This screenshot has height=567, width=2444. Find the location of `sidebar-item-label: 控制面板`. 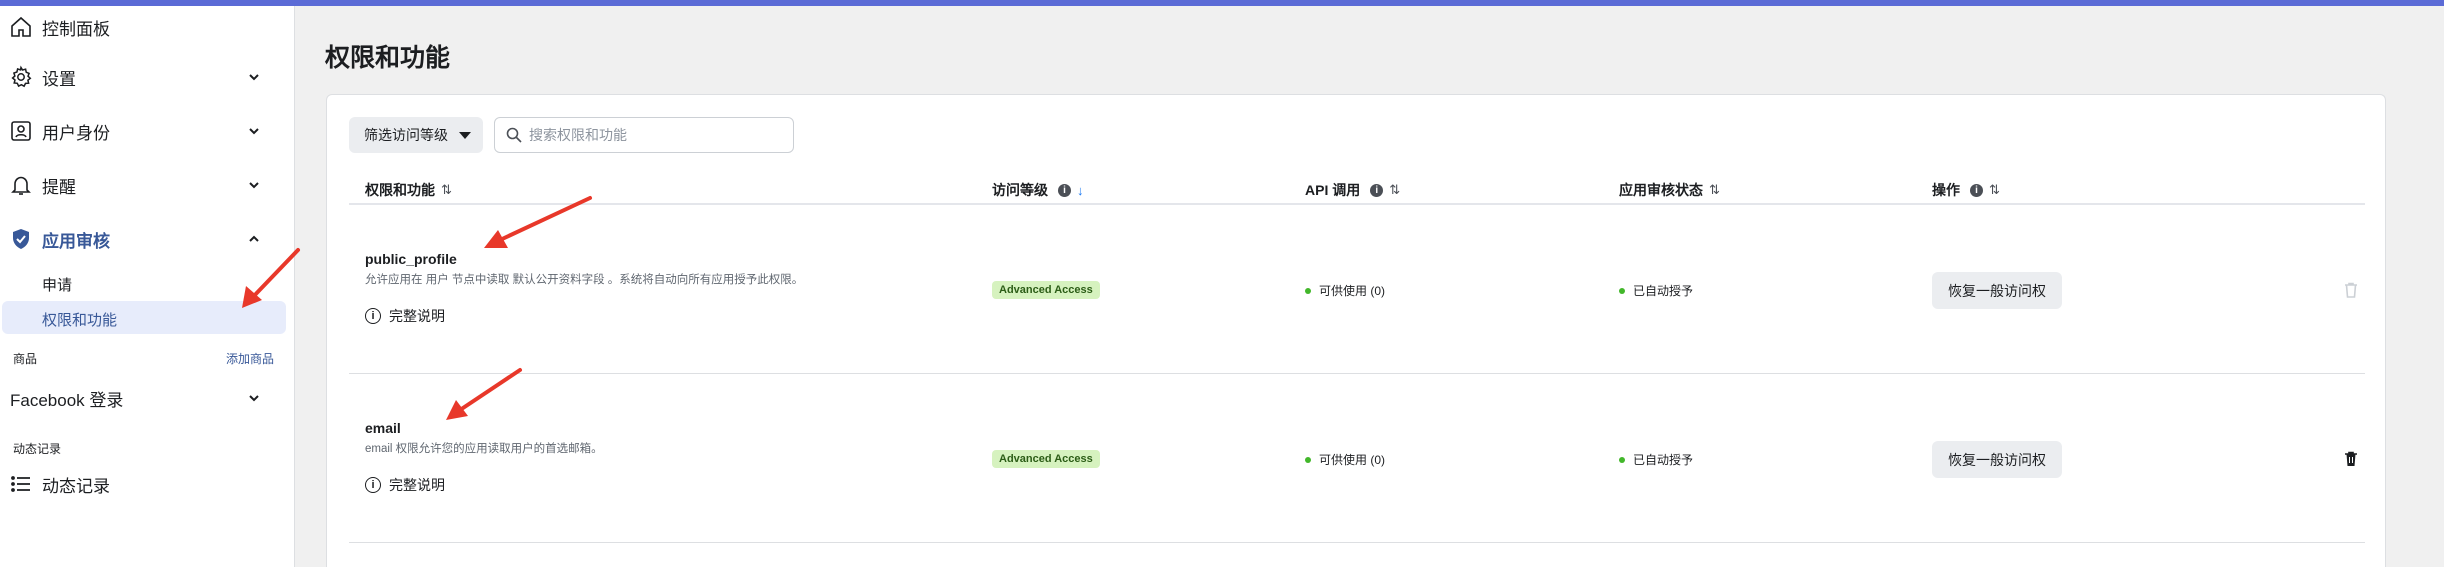

sidebar-item-label: 控制面板 is located at coordinates (76, 29).